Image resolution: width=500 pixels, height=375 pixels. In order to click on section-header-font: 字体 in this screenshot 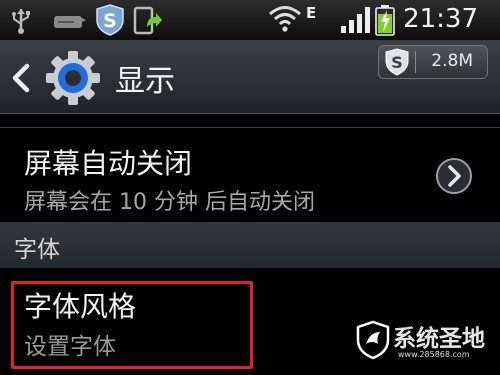, I will do `click(250, 245)`.